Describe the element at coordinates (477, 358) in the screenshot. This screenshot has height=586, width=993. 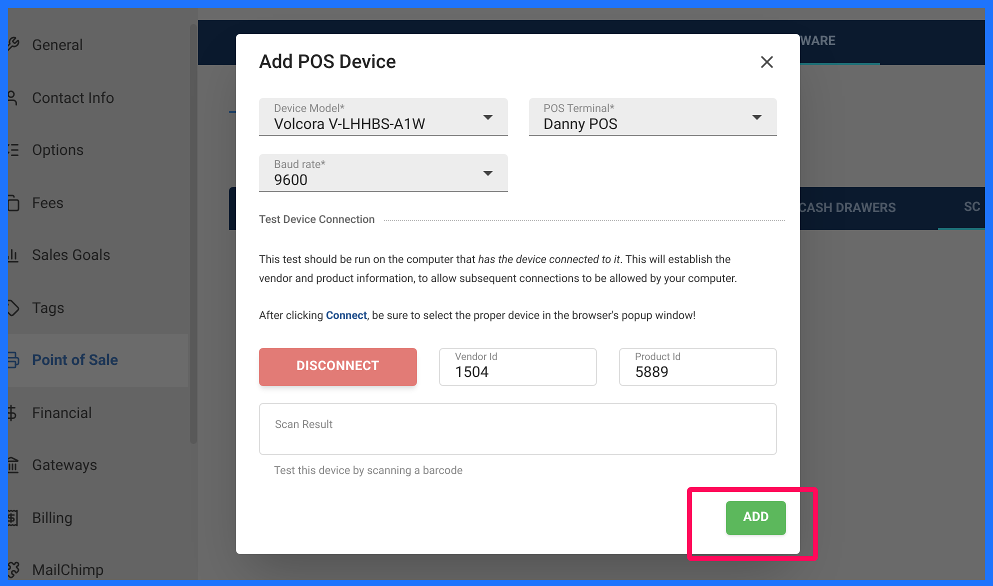
I see `field-label: Vendor Id` at that location.